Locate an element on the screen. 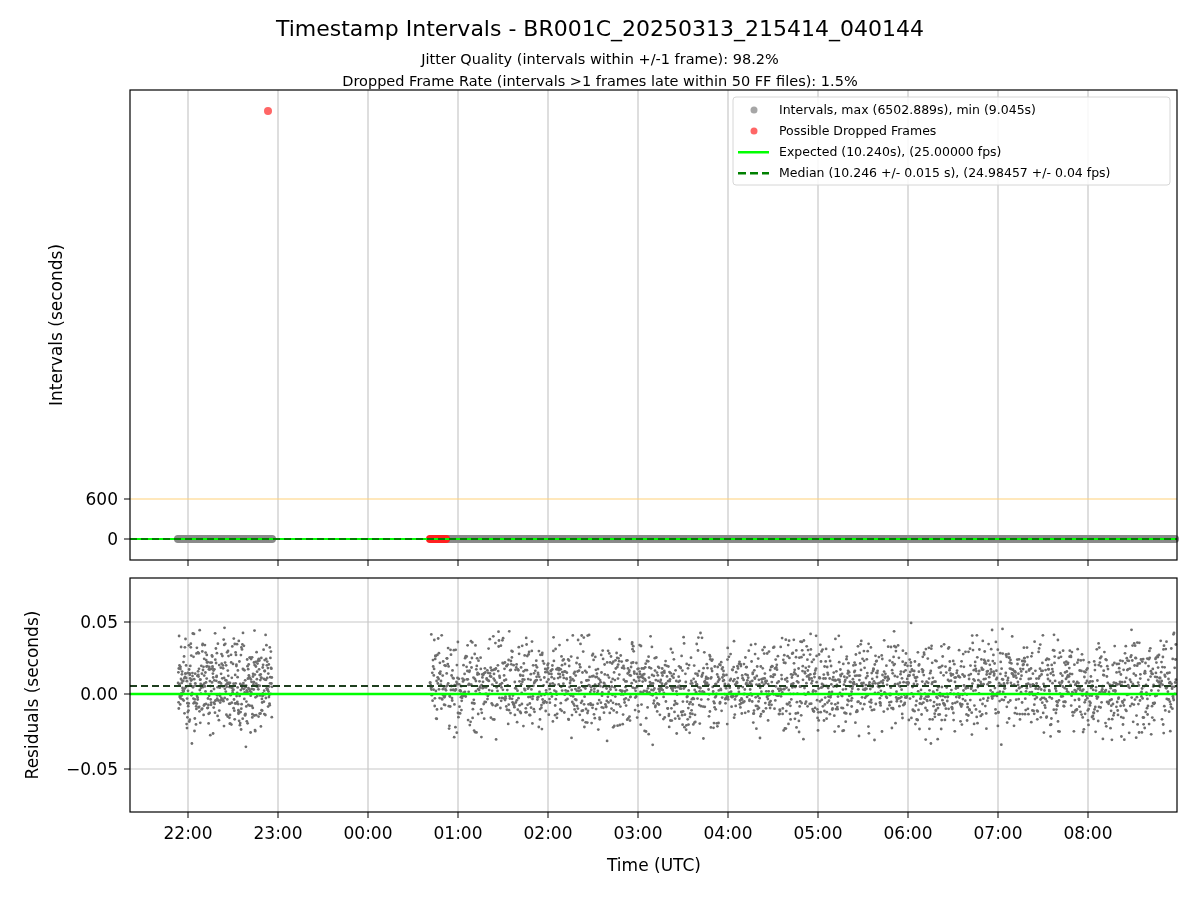  y-tick-label: 600 is located at coordinates (101, 499).